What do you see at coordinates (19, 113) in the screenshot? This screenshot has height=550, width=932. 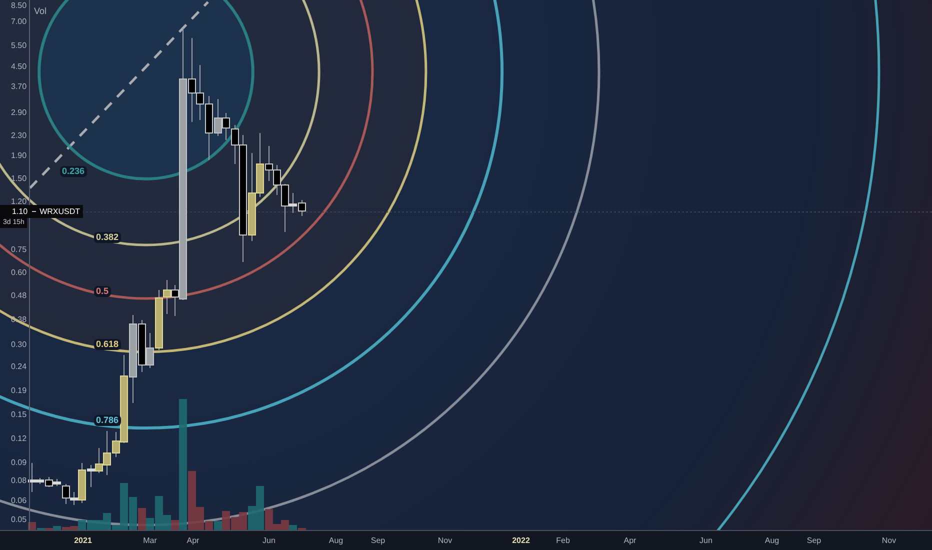 I see `price-tick-label: 2.90` at bounding box center [19, 113].